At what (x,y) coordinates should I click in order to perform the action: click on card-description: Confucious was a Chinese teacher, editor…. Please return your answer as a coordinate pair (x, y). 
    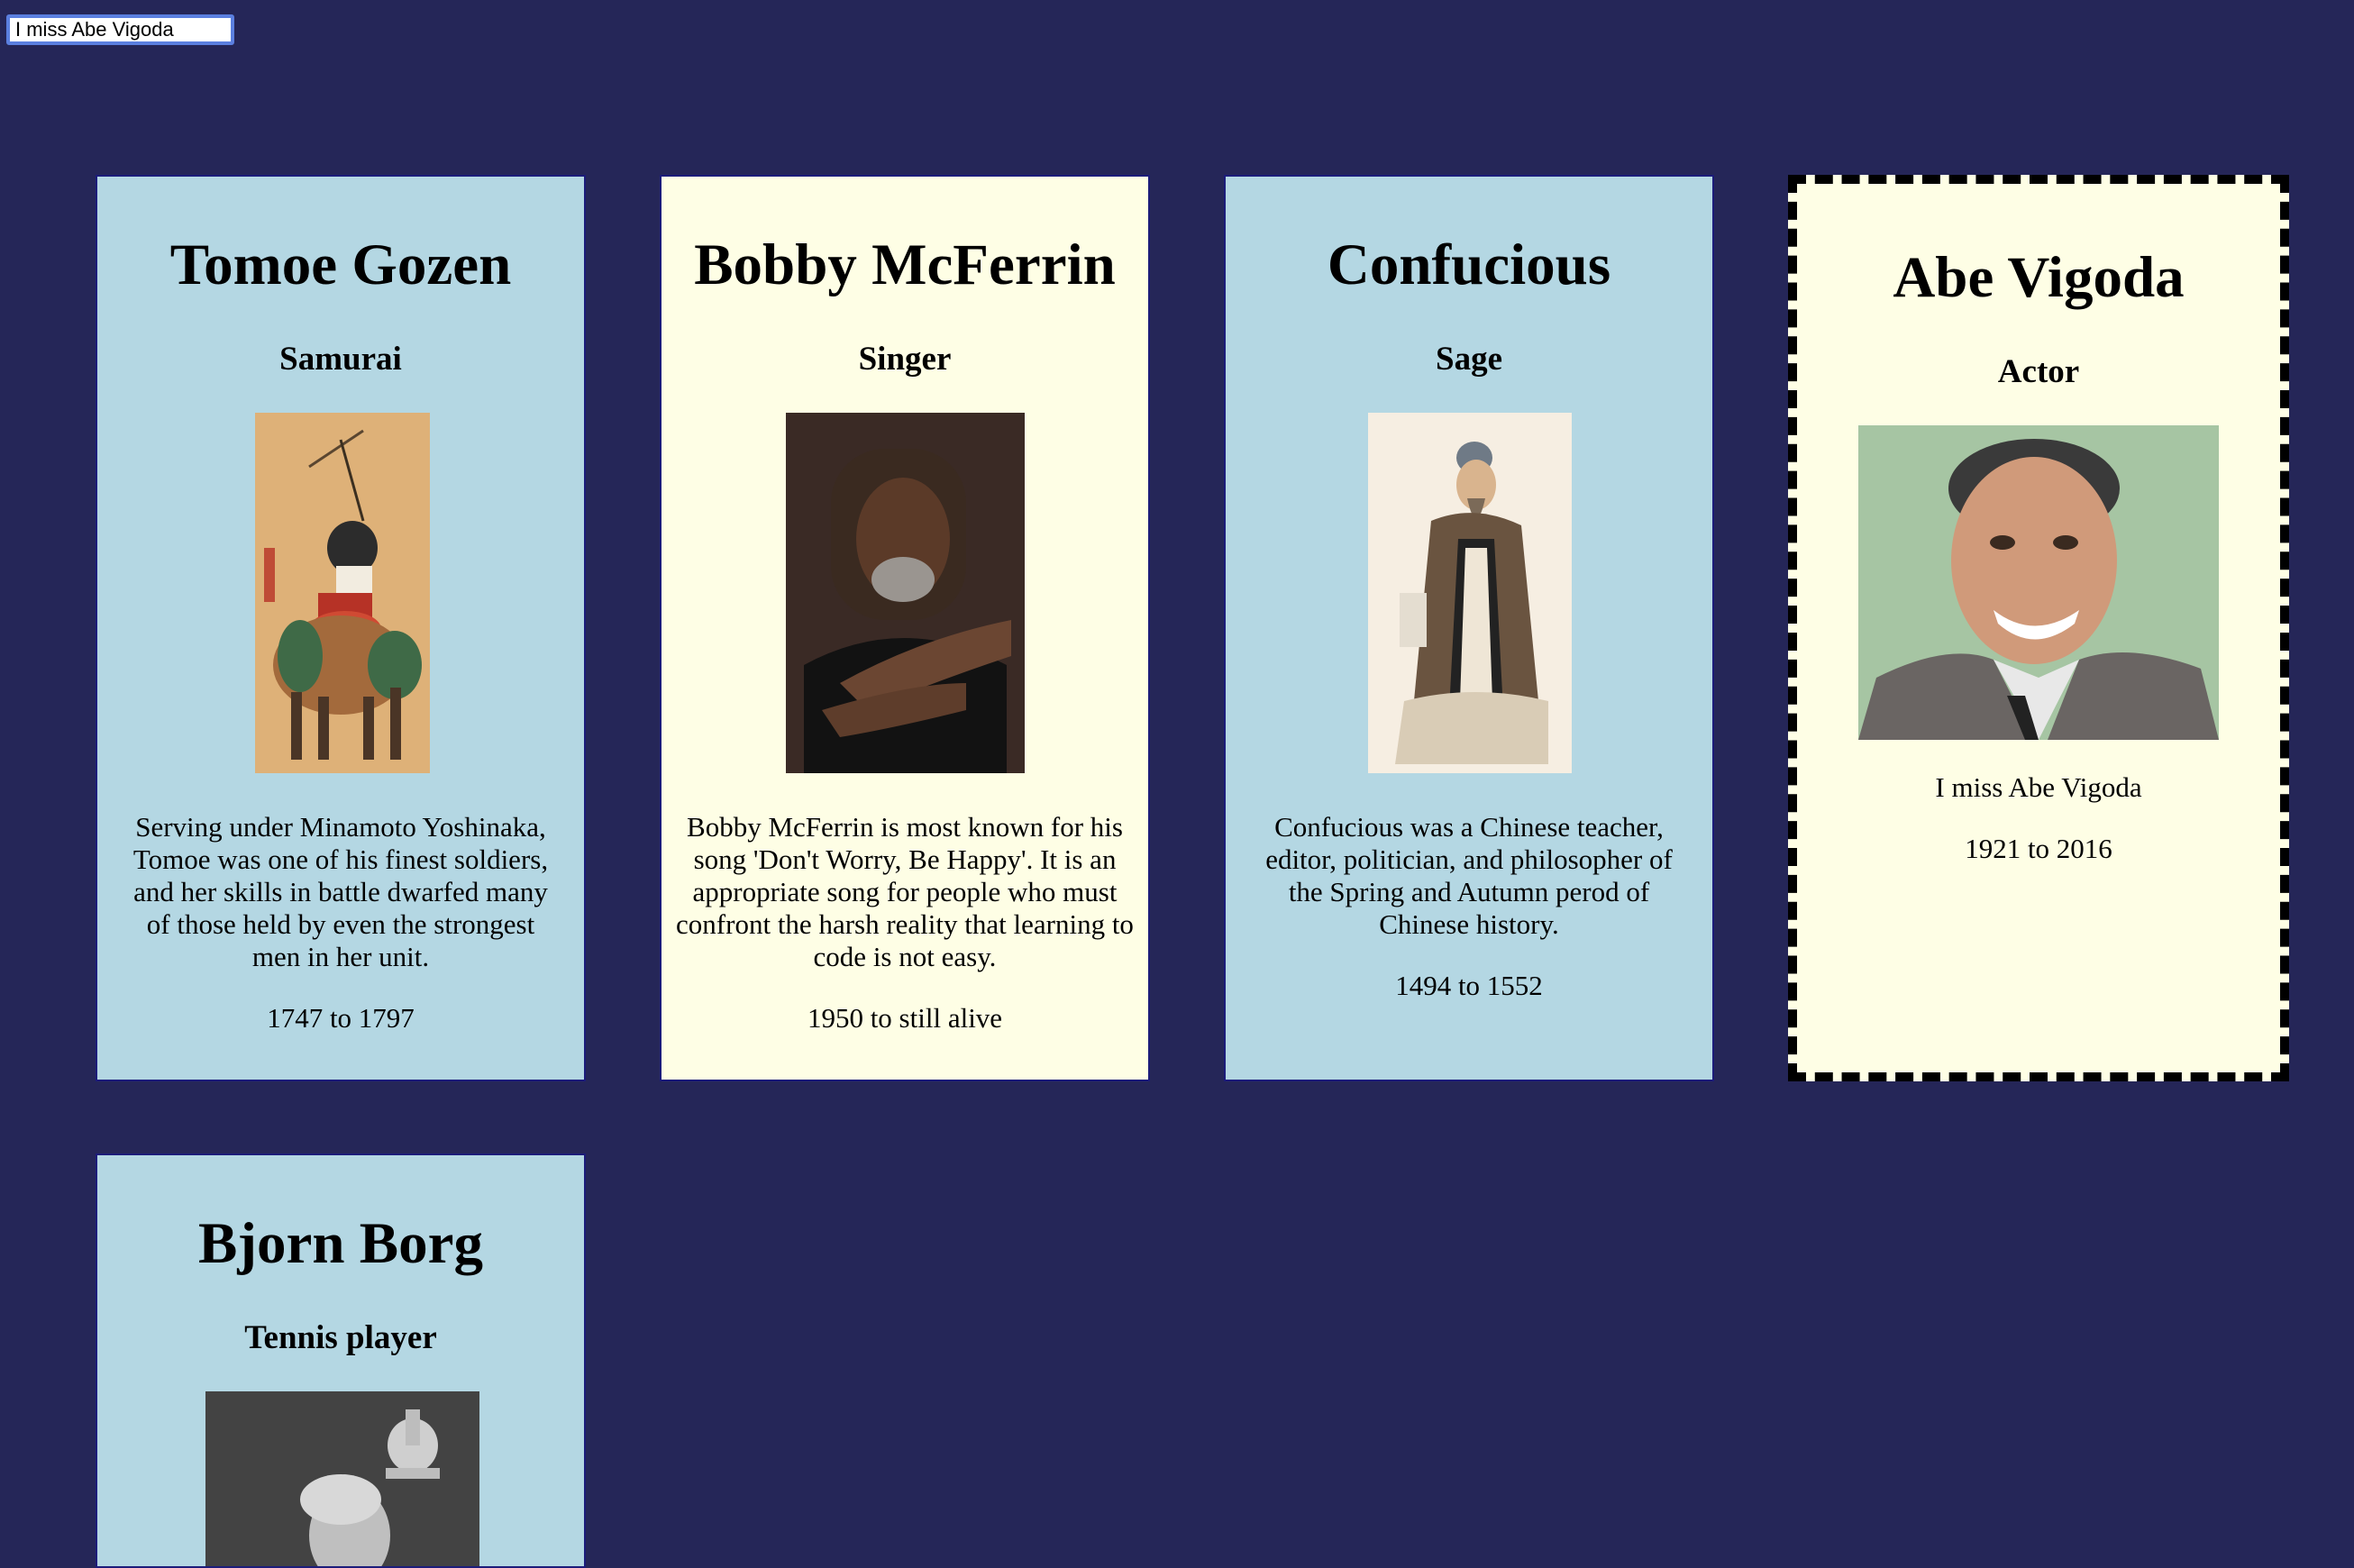
    Looking at the image, I should click on (1469, 875).